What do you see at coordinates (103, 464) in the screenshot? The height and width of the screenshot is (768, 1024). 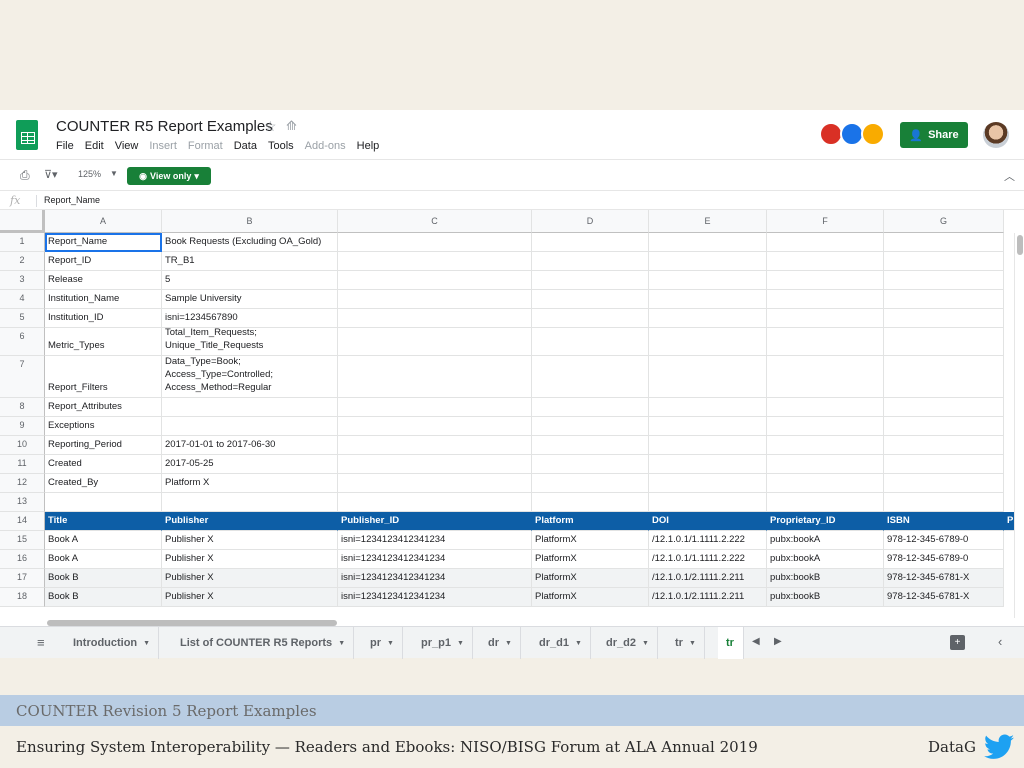 I see `cell: Created` at bounding box center [103, 464].